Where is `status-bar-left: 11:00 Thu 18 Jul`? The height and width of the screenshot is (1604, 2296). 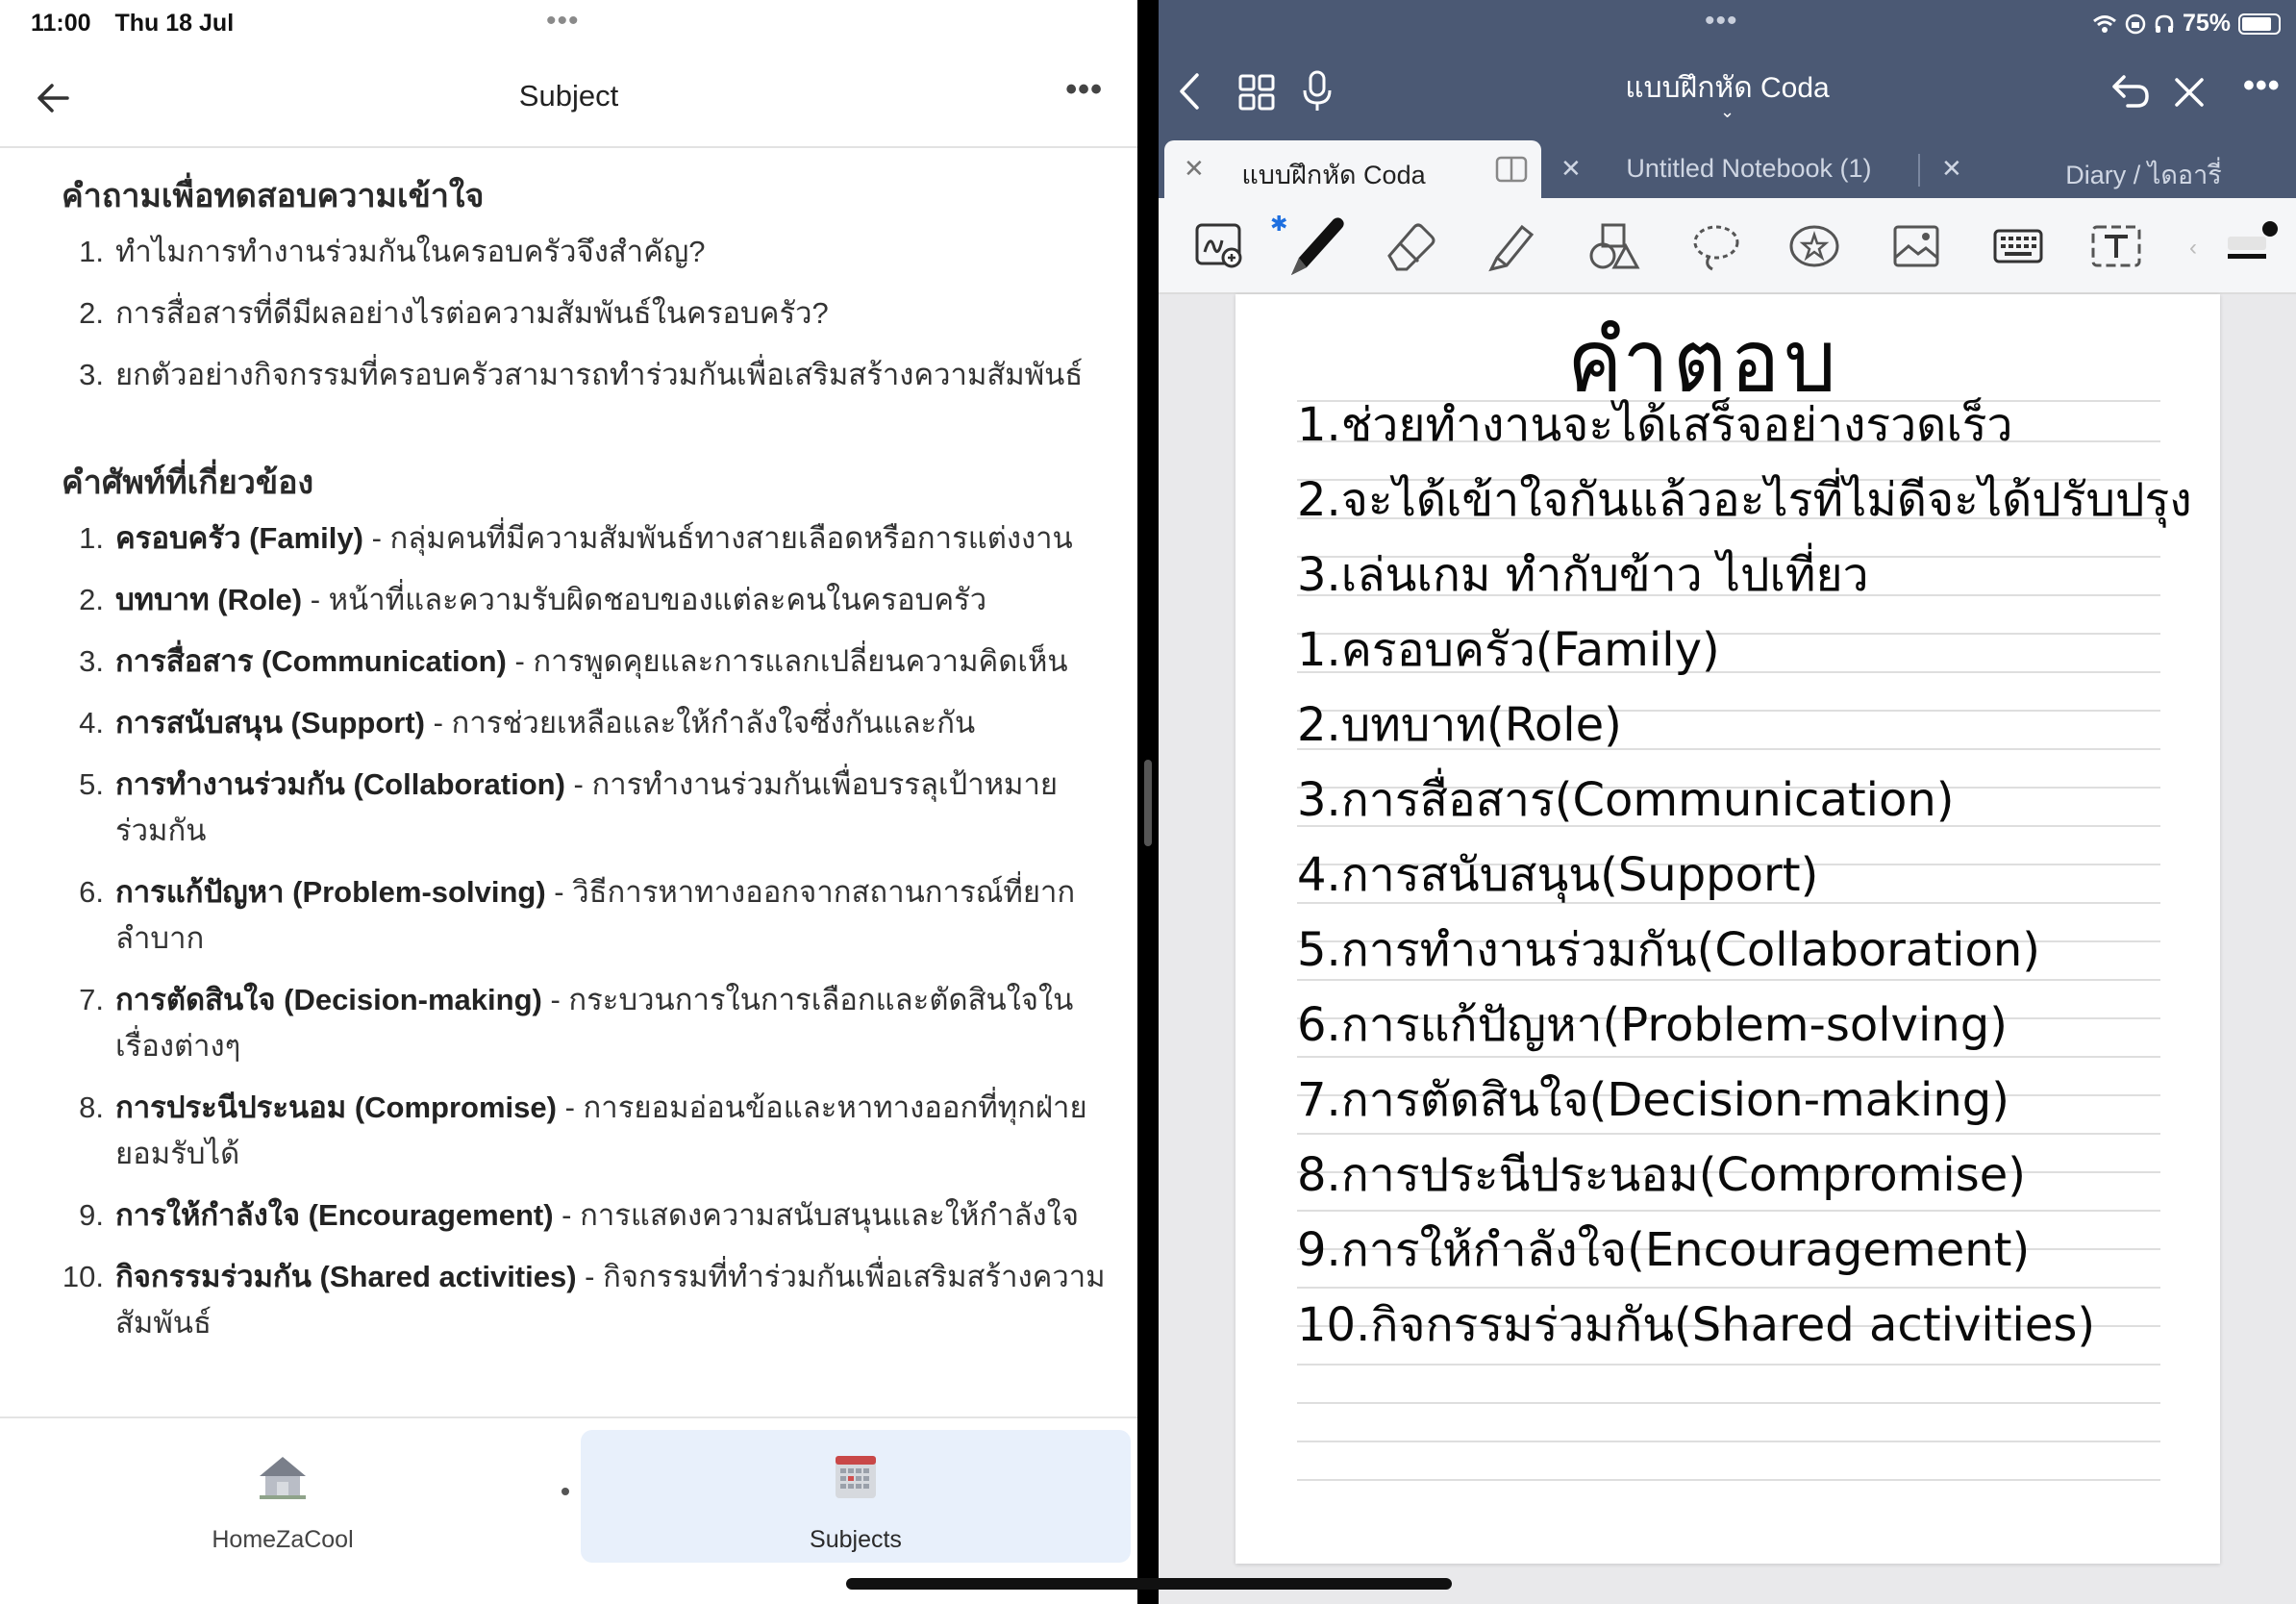
status-bar-left: 11:00 Thu 18 Jul is located at coordinates (141, 24).